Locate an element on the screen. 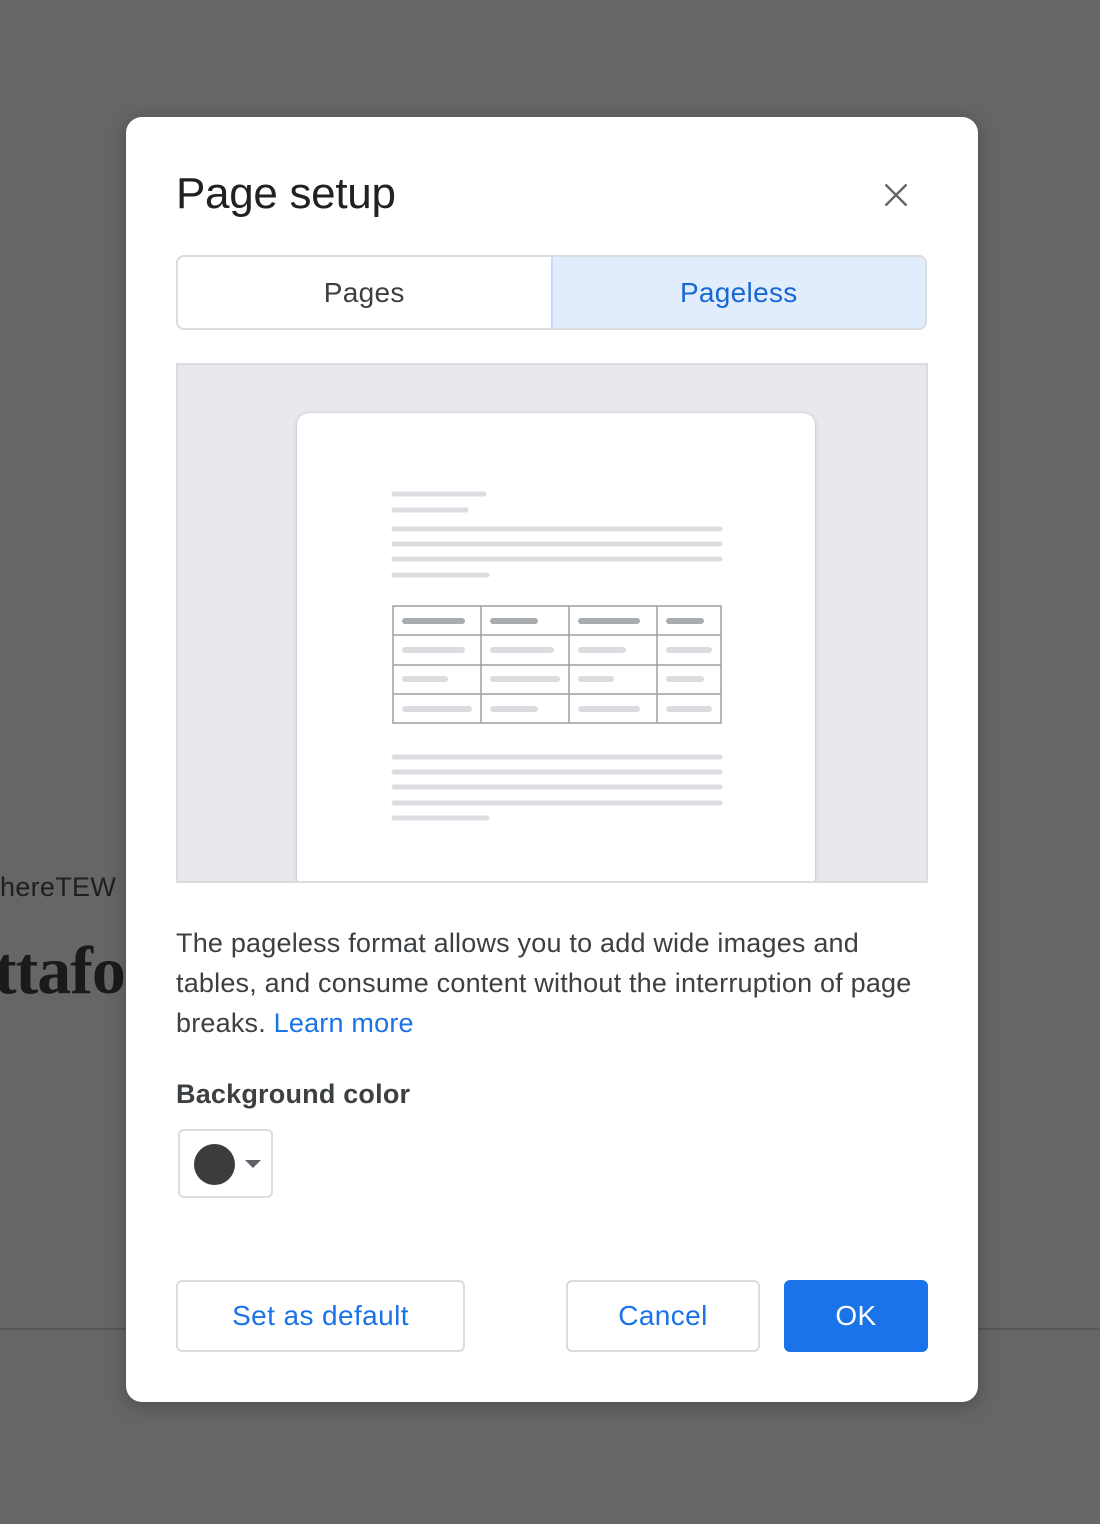 The height and width of the screenshot is (1524, 1100). close-button is located at coordinates (896, 195).